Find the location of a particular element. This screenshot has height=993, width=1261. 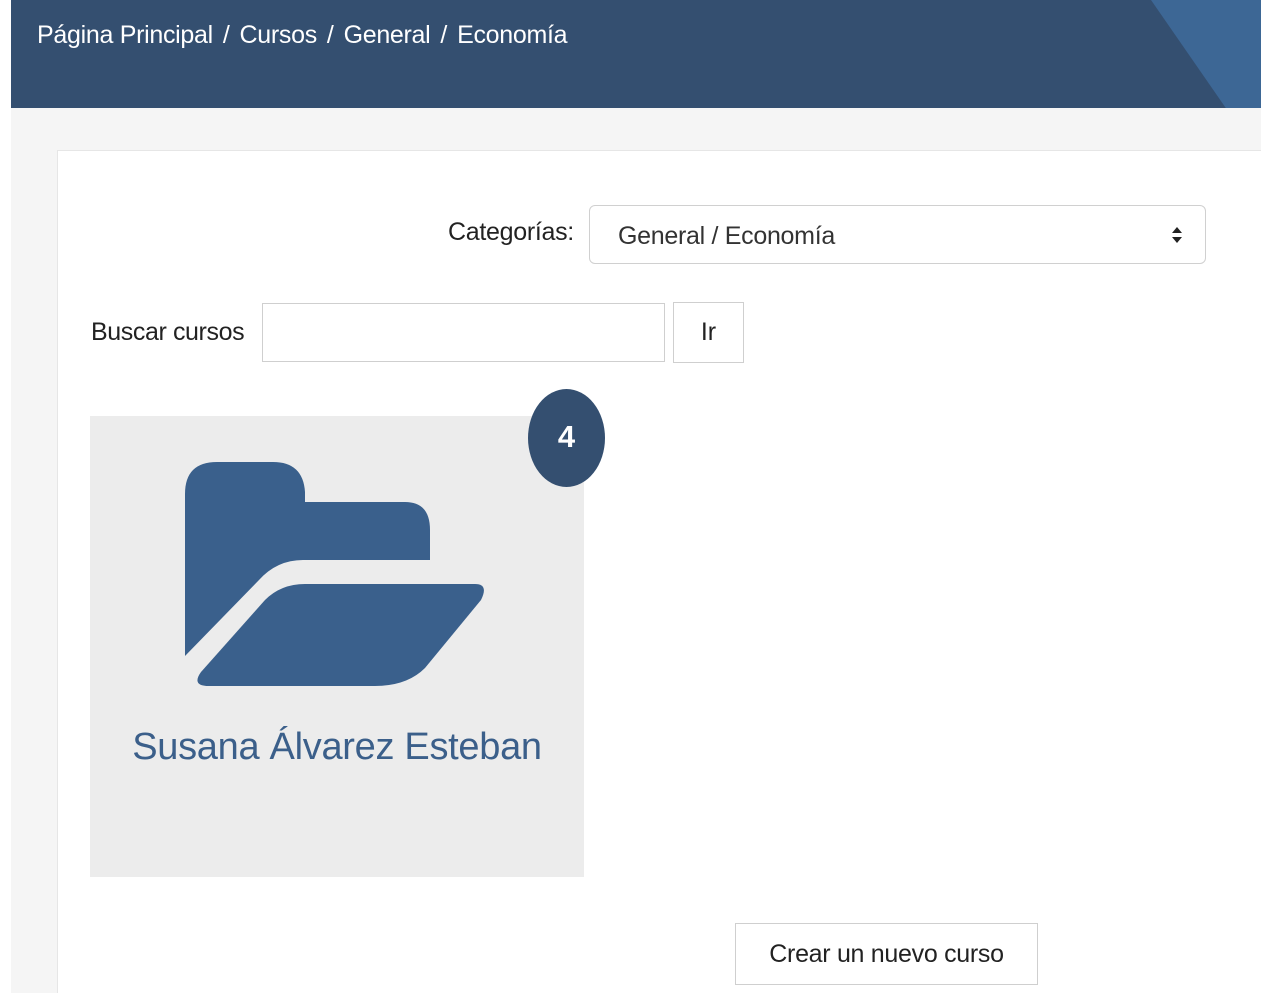

breadcrumb-item-home: Página Principal is located at coordinates (125, 35).